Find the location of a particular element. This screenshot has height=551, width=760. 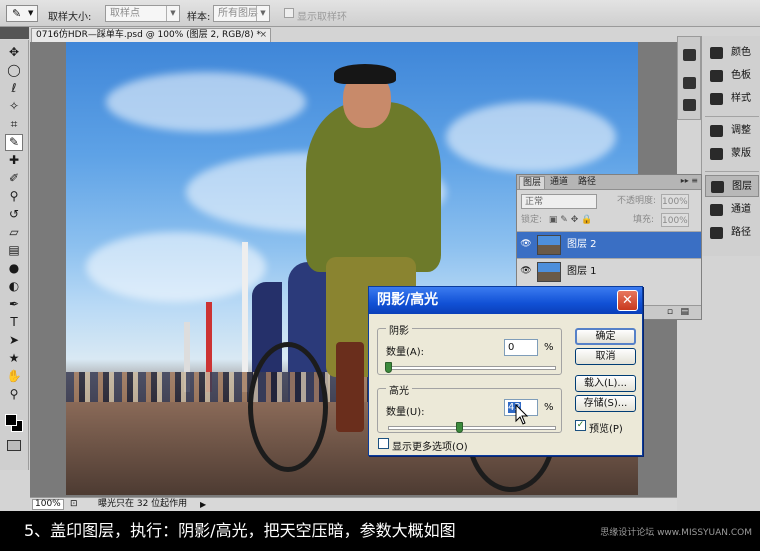

layer-name: 图层 1 is located at coordinates (582, 271).